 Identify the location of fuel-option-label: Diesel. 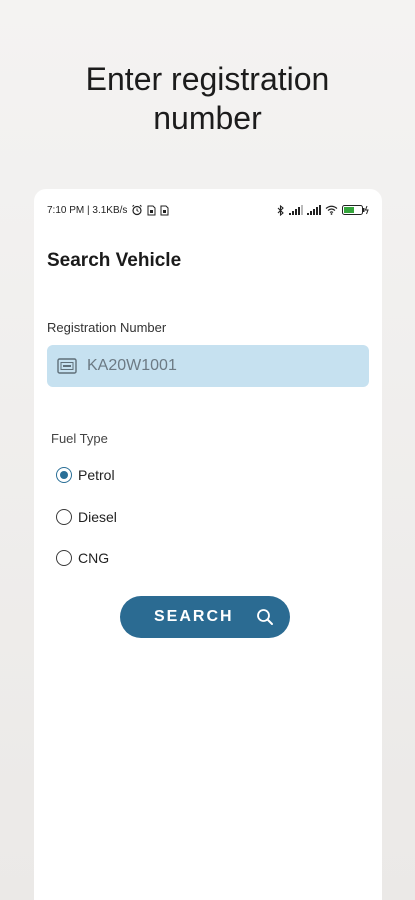
(97, 517).